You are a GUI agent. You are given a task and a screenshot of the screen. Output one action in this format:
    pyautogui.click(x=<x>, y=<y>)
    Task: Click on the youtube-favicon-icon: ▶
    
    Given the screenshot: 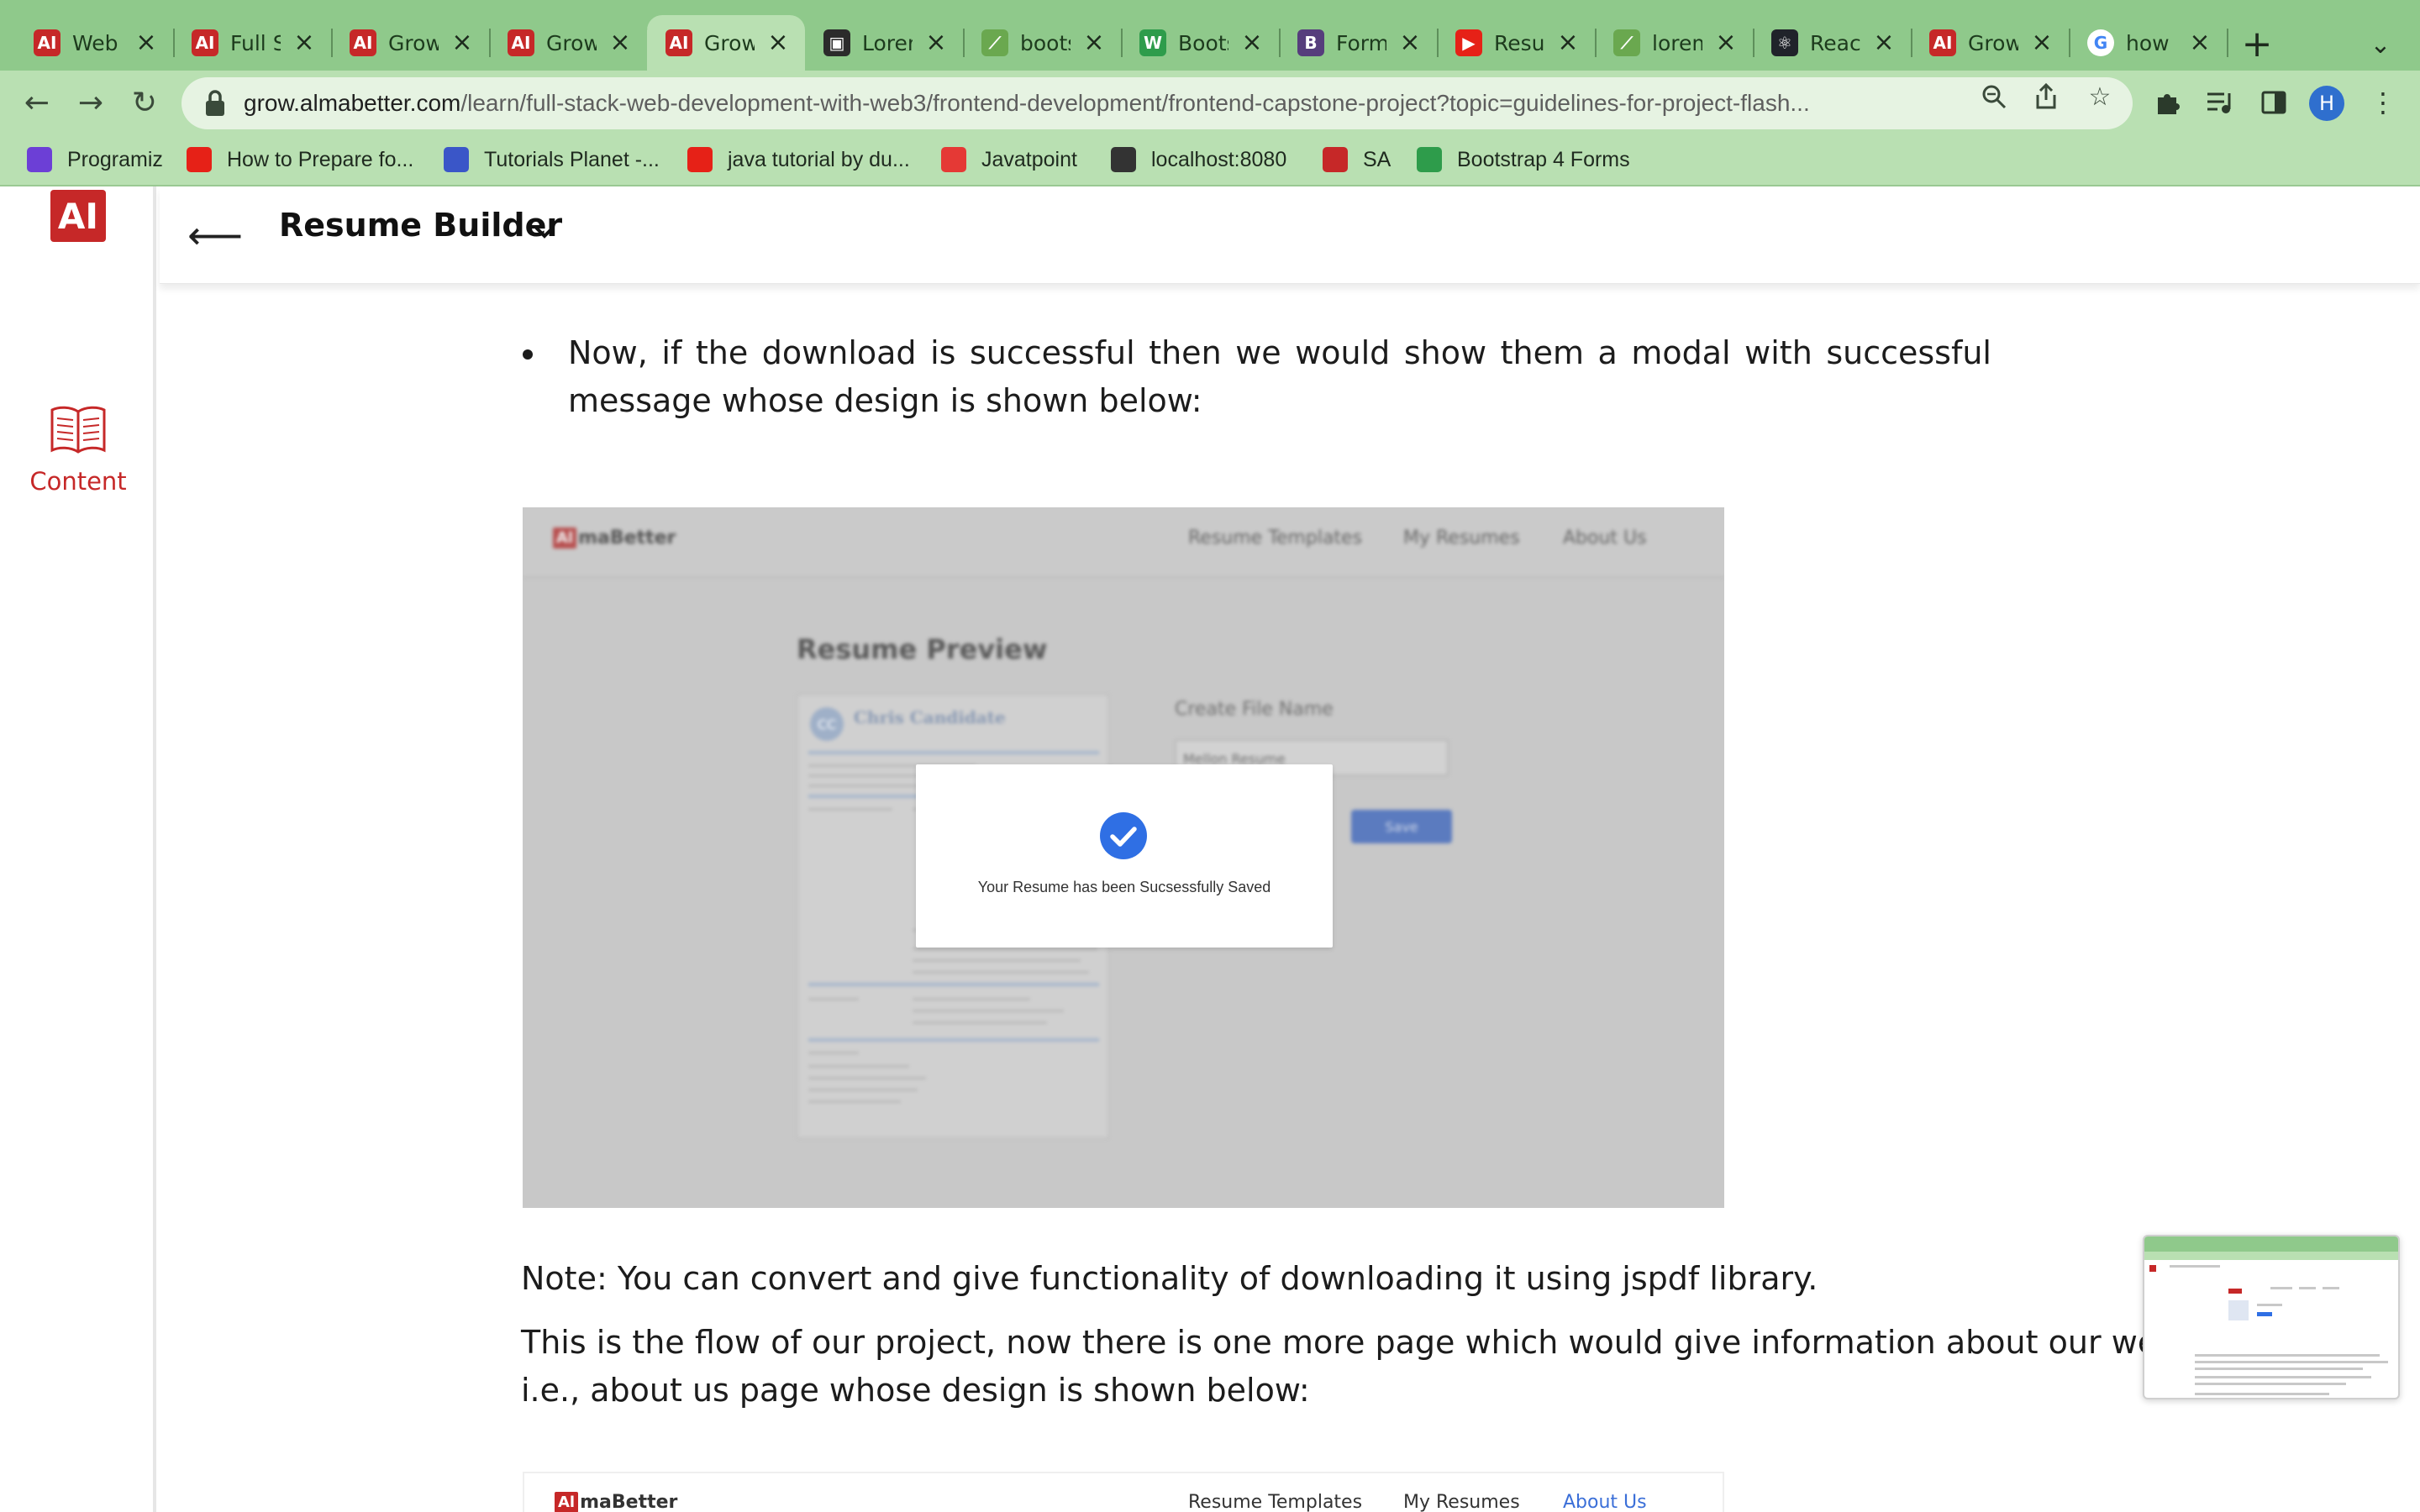 What is the action you would take?
    pyautogui.click(x=1468, y=42)
    